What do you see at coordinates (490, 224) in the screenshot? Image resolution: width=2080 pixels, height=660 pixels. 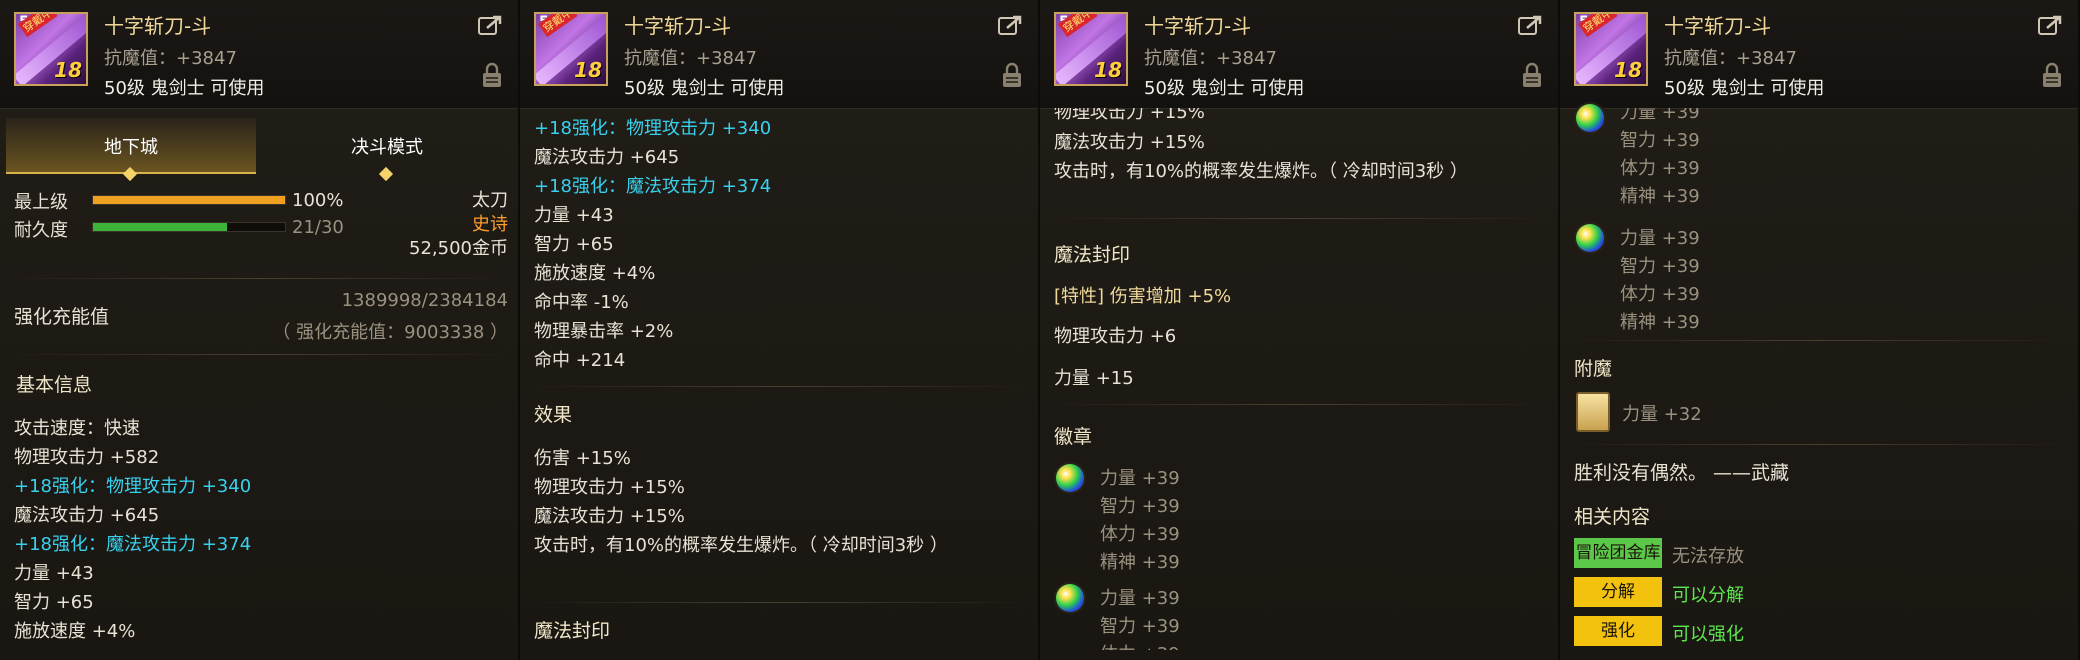 I see `rarity: 史诗` at bounding box center [490, 224].